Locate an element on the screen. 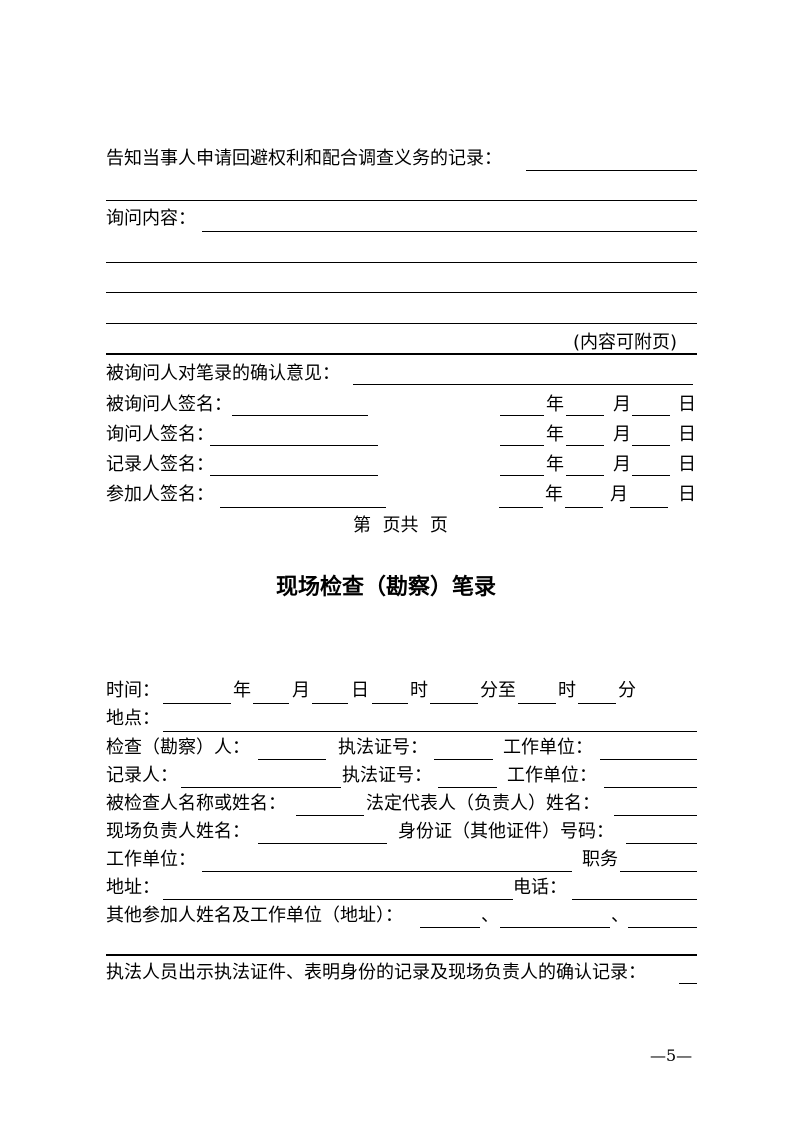 This screenshot has height=1123, width=794. confirm-field-line is located at coordinates (523, 384).